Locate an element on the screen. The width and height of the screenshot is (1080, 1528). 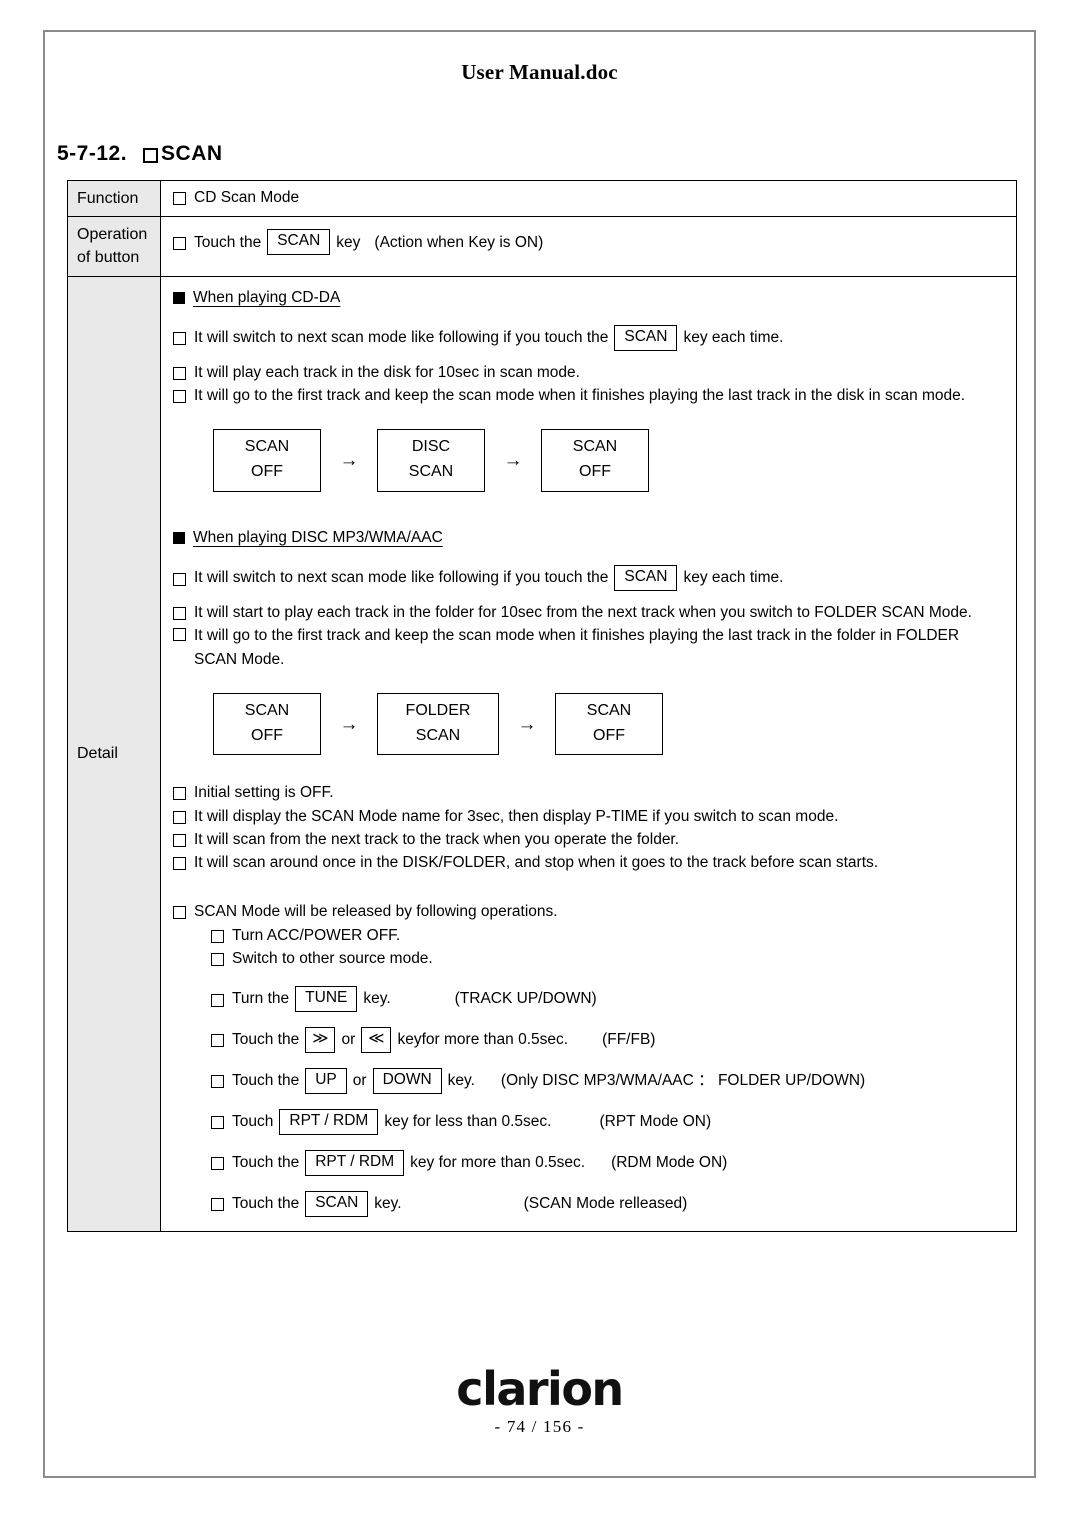
release-item-tune: Turn the TUNE key. (TRACK UP/DOWN) is located at coordinates (609, 999).